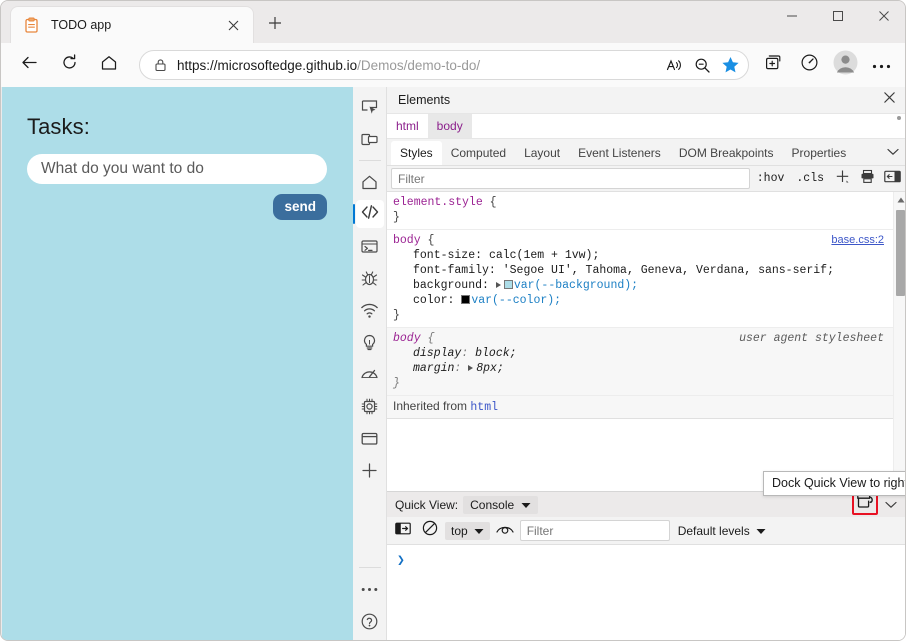  Describe the element at coordinates (459, 530) in the screenshot. I see `console-context-value: top` at that location.